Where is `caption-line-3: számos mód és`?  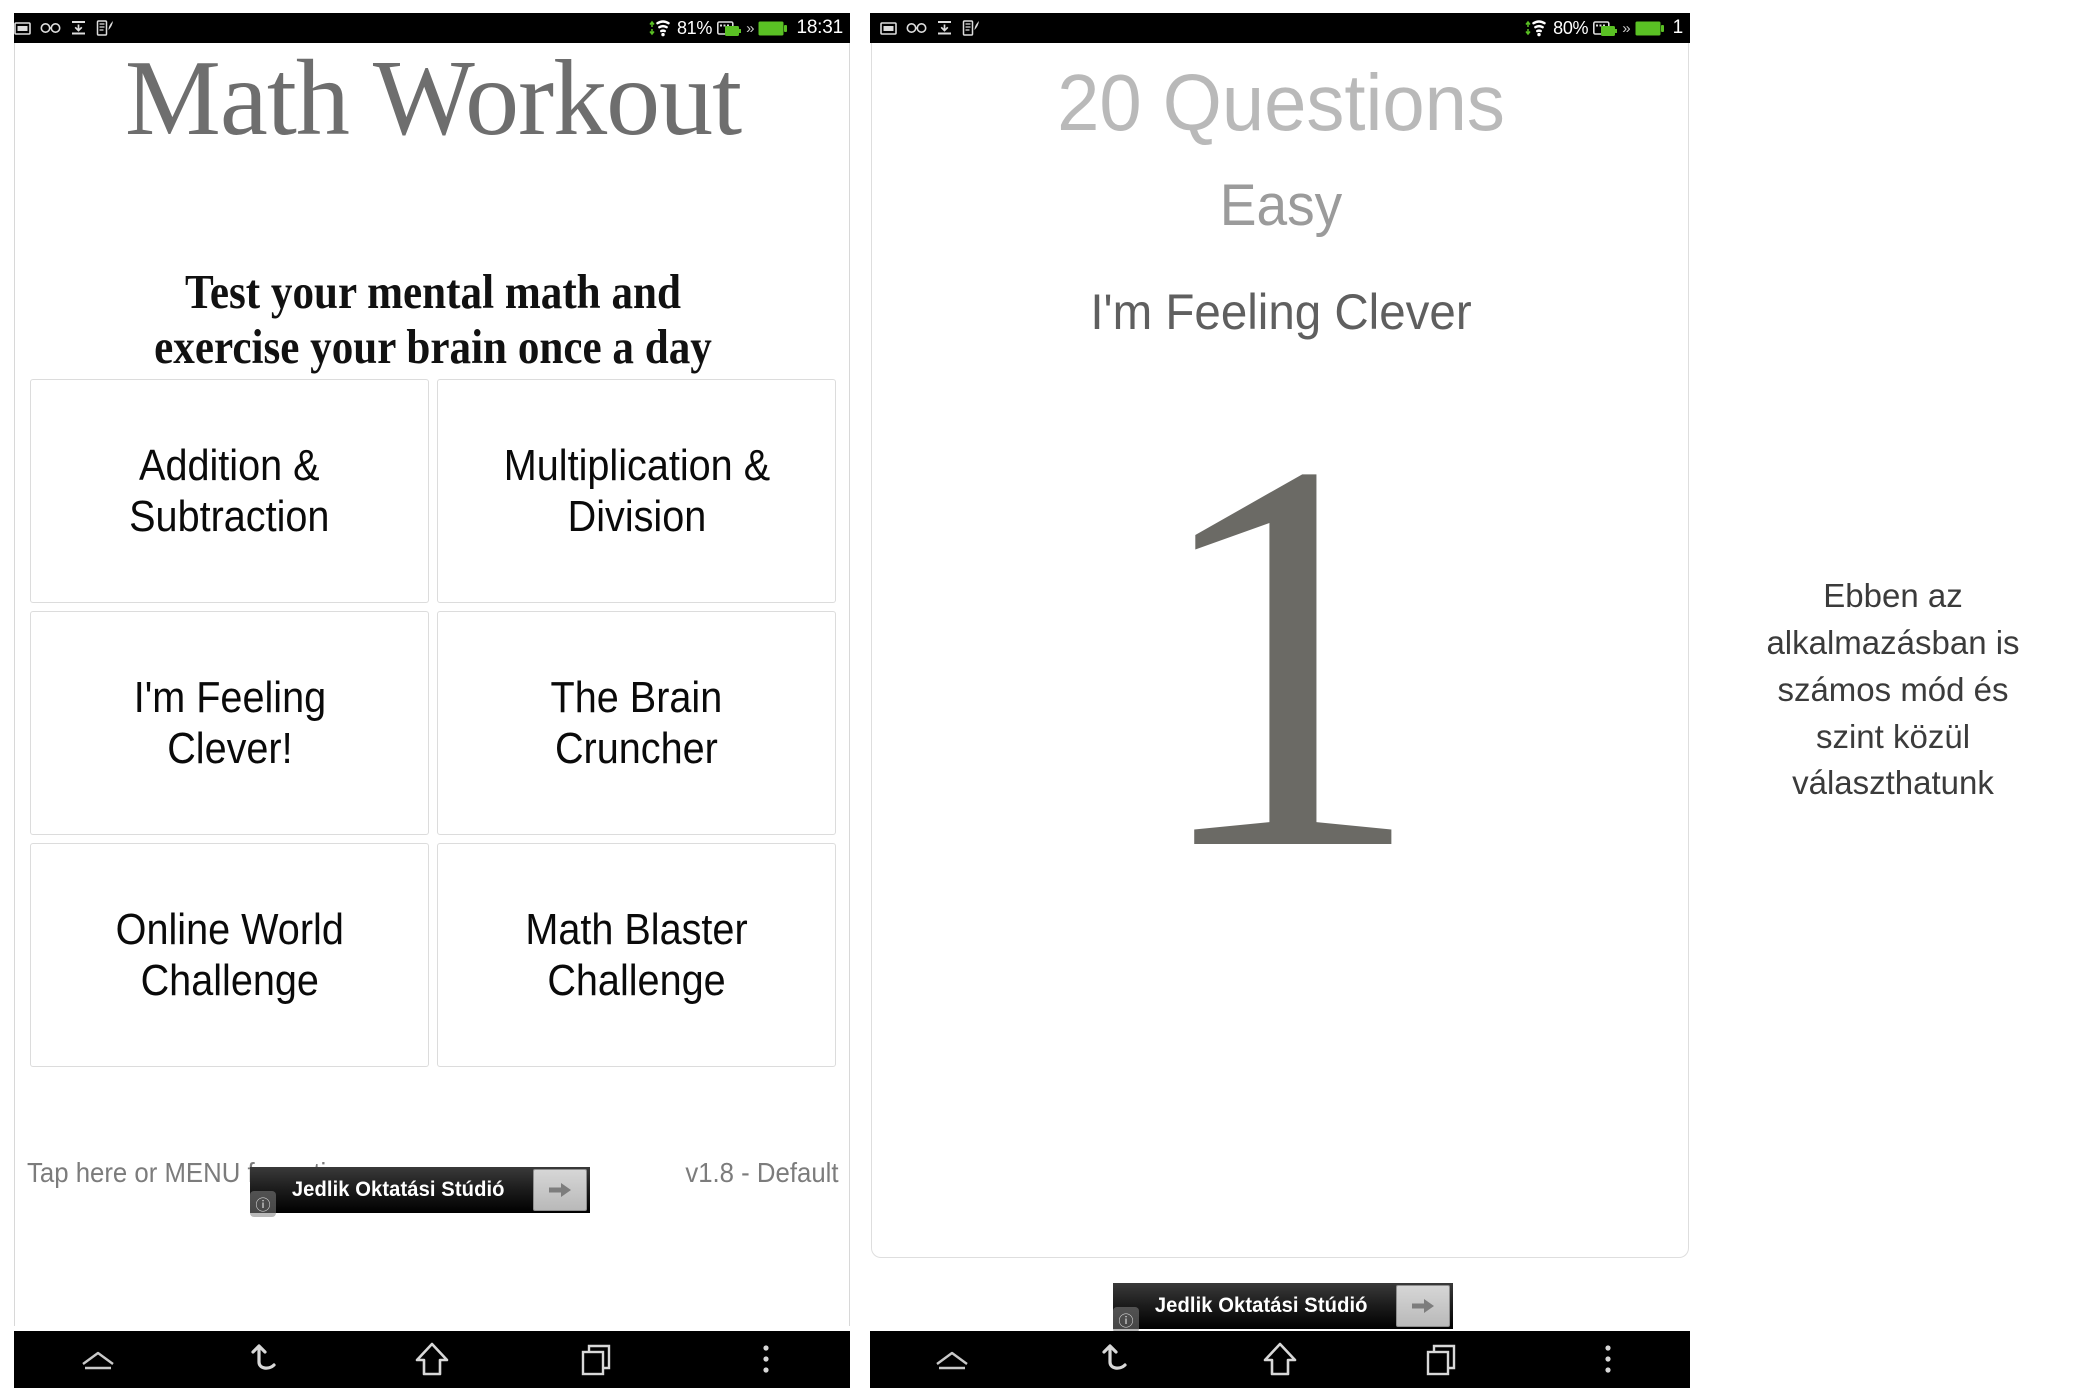 caption-line-3: számos mód és is located at coordinates (1893, 689).